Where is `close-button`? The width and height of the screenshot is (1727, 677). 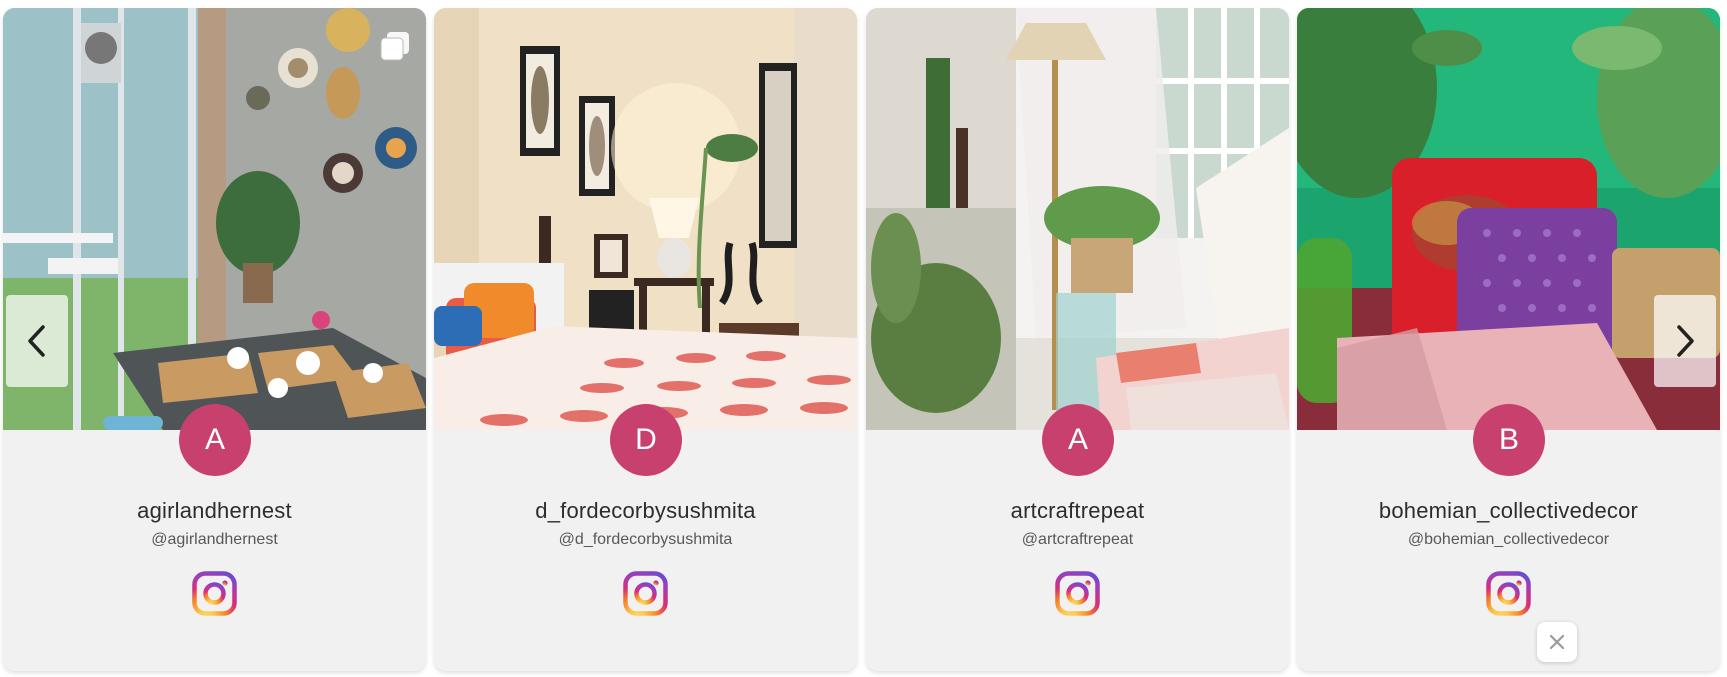
close-button is located at coordinates (1557, 642).